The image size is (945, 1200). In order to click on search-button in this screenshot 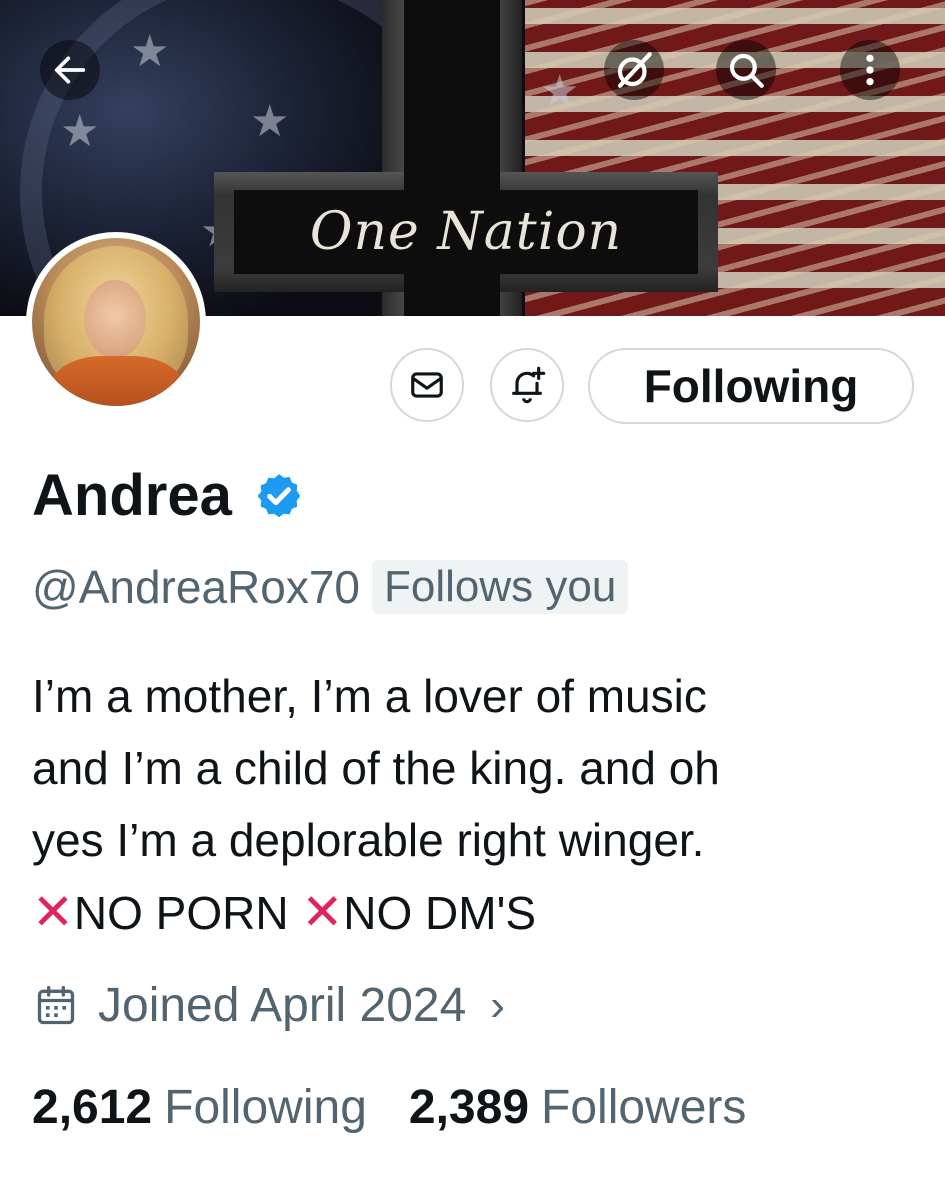, I will do `click(746, 70)`.